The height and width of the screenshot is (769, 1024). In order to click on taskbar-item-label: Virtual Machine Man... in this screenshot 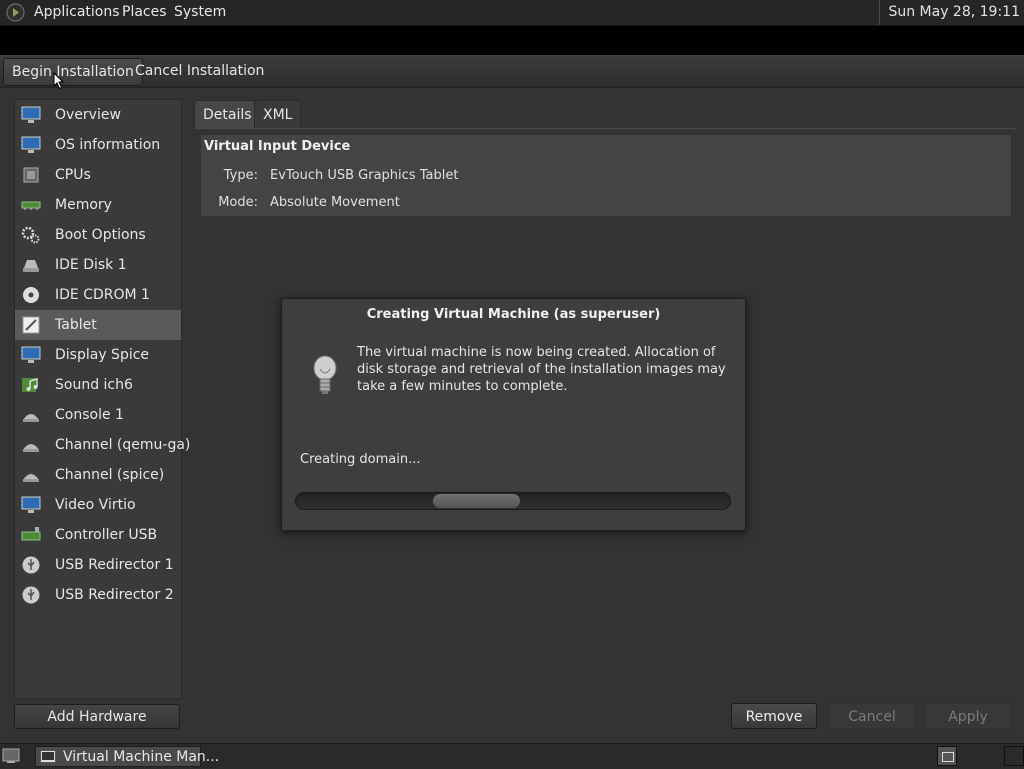, I will do `click(141, 757)`.